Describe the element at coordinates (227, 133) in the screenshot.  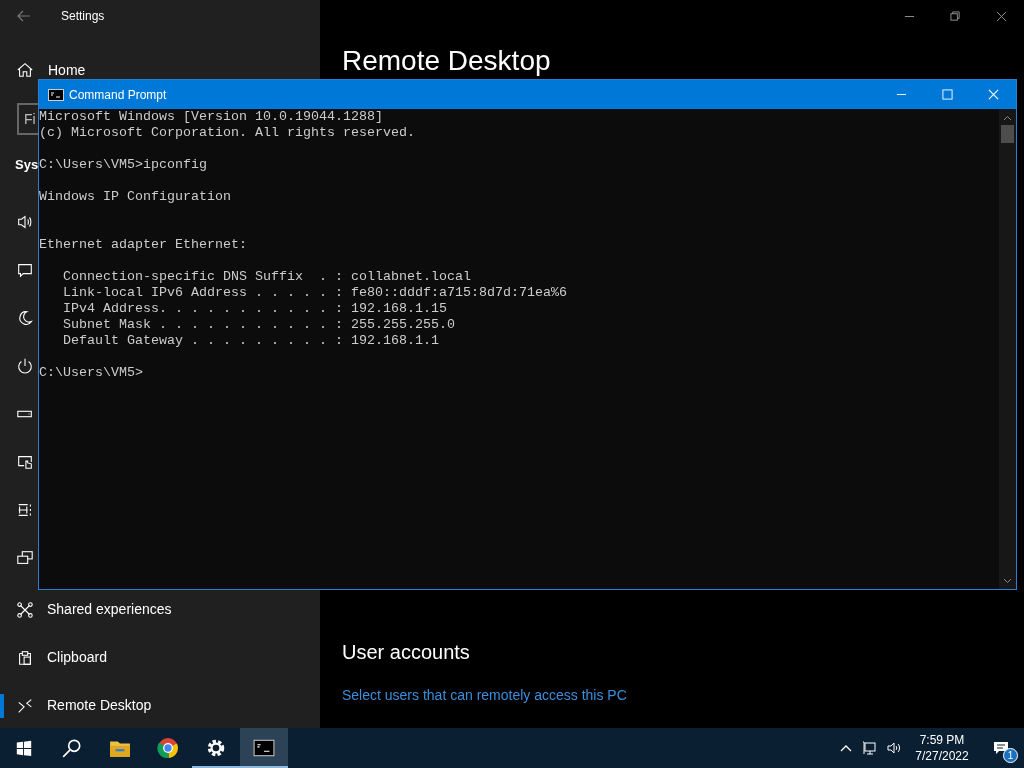
I see `console-line: (c) Microsoft Corporation. All rights reserved.` at that location.